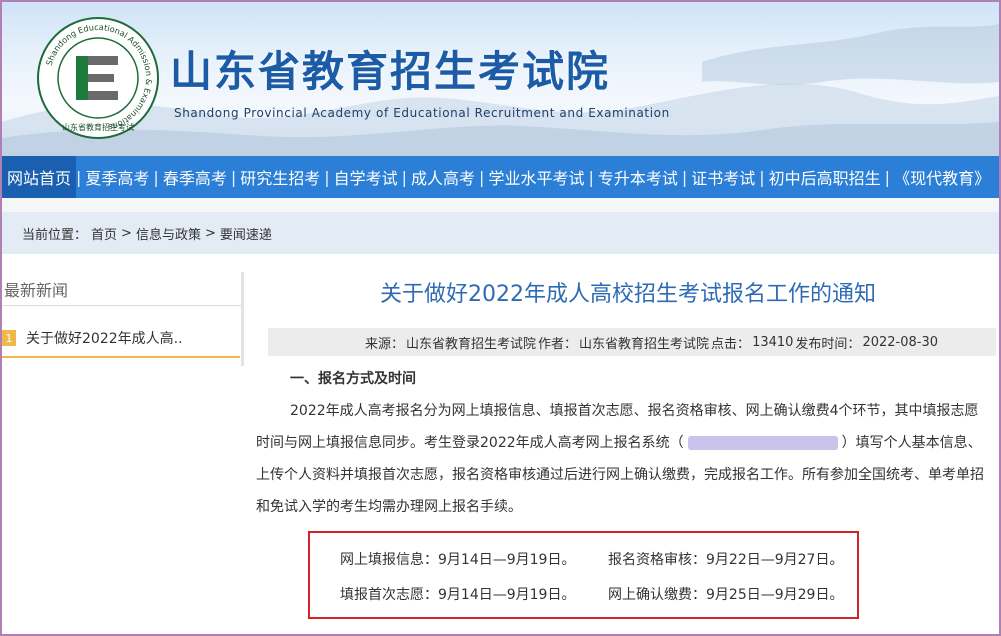 The image size is (1001, 636). I want to click on sidebar-news-item: 1 关于做好2022年成人高.., so click(121, 339).